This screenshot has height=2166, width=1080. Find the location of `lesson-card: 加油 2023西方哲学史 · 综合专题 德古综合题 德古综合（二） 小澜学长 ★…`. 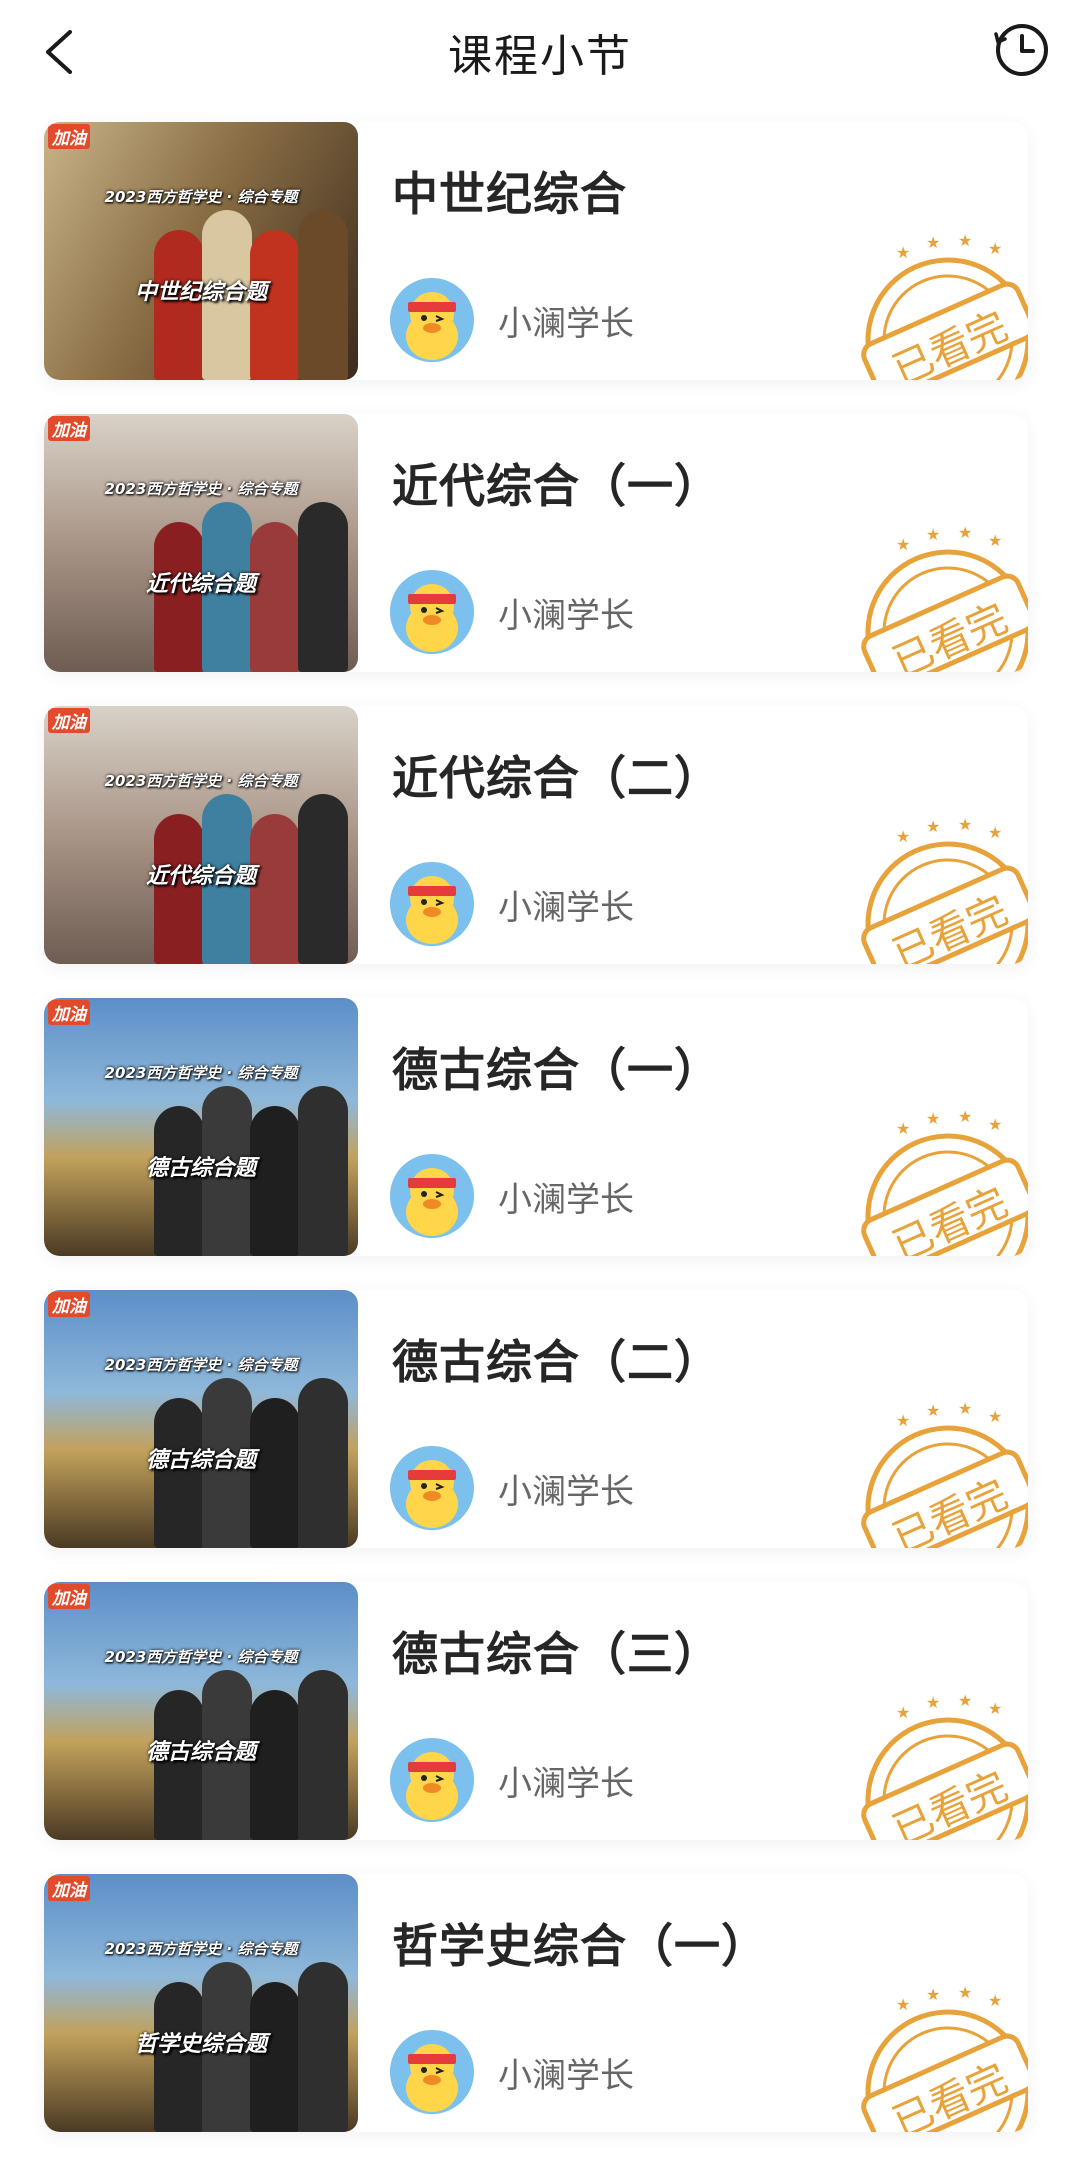

lesson-card: 加油 2023西方哲学史 · 综合专题 德古综合题 德古综合（二） 小澜学长 ★… is located at coordinates (536, 1419).